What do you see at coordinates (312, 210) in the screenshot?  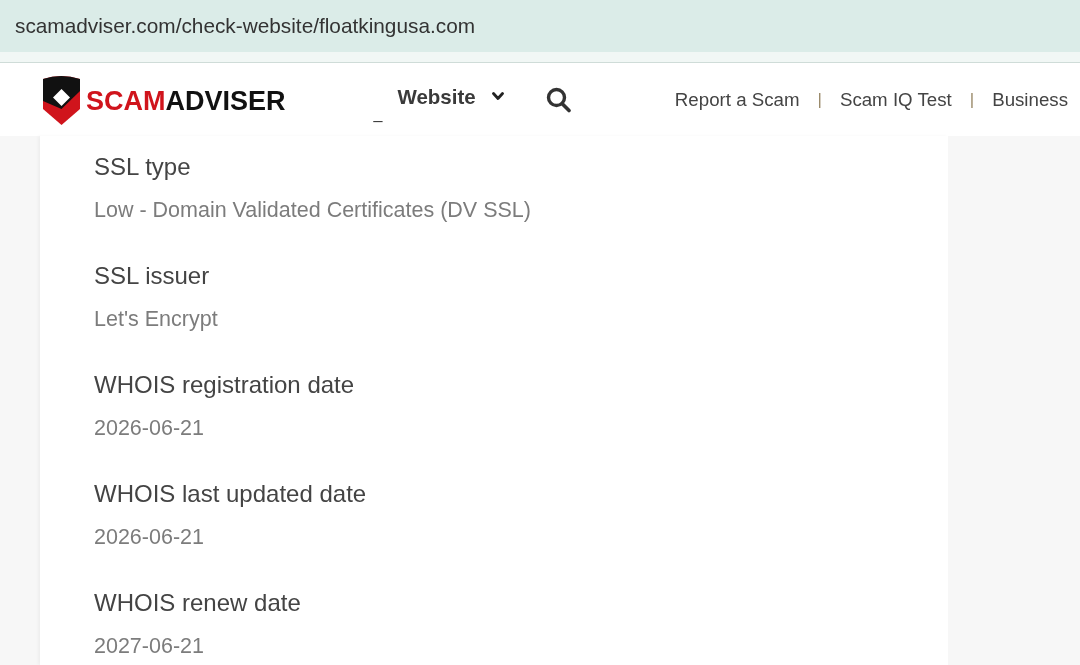 I see `field-value: Low - Domain Validated Certificates (DV SSL)` at bounding box center [312, 210].